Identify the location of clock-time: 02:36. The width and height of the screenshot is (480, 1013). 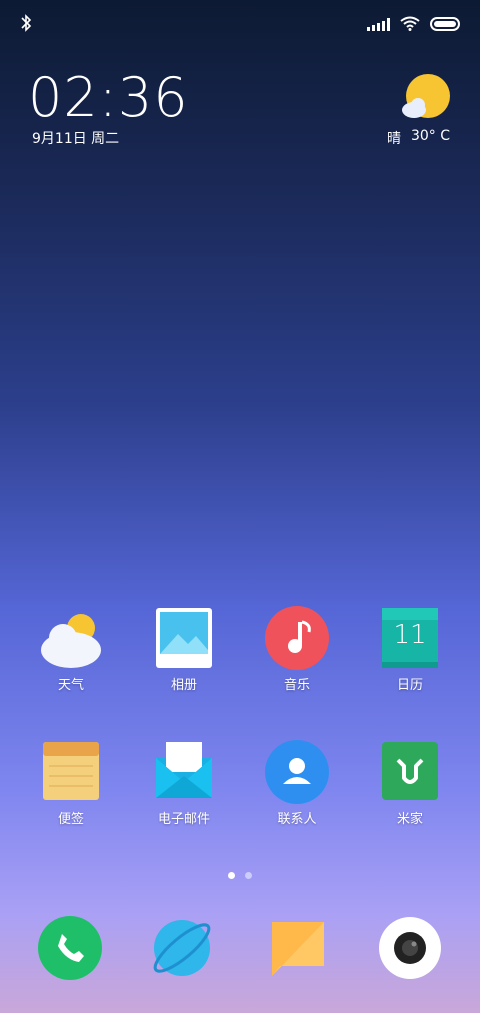
(108, 97).